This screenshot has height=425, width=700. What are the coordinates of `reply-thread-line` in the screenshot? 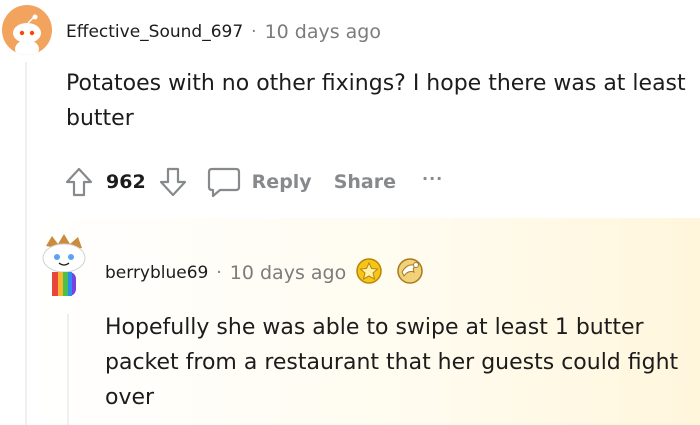 It's located at (68, 369).